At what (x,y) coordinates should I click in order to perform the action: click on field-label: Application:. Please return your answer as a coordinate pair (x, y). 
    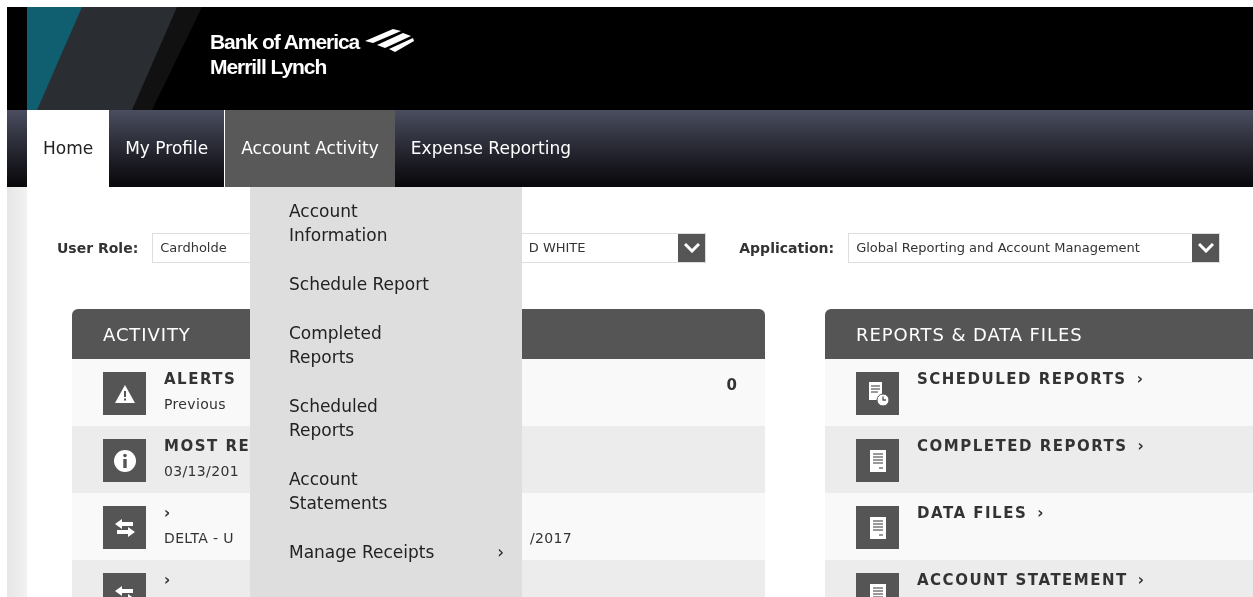
    Looking at the image, I should click on (787, 248).